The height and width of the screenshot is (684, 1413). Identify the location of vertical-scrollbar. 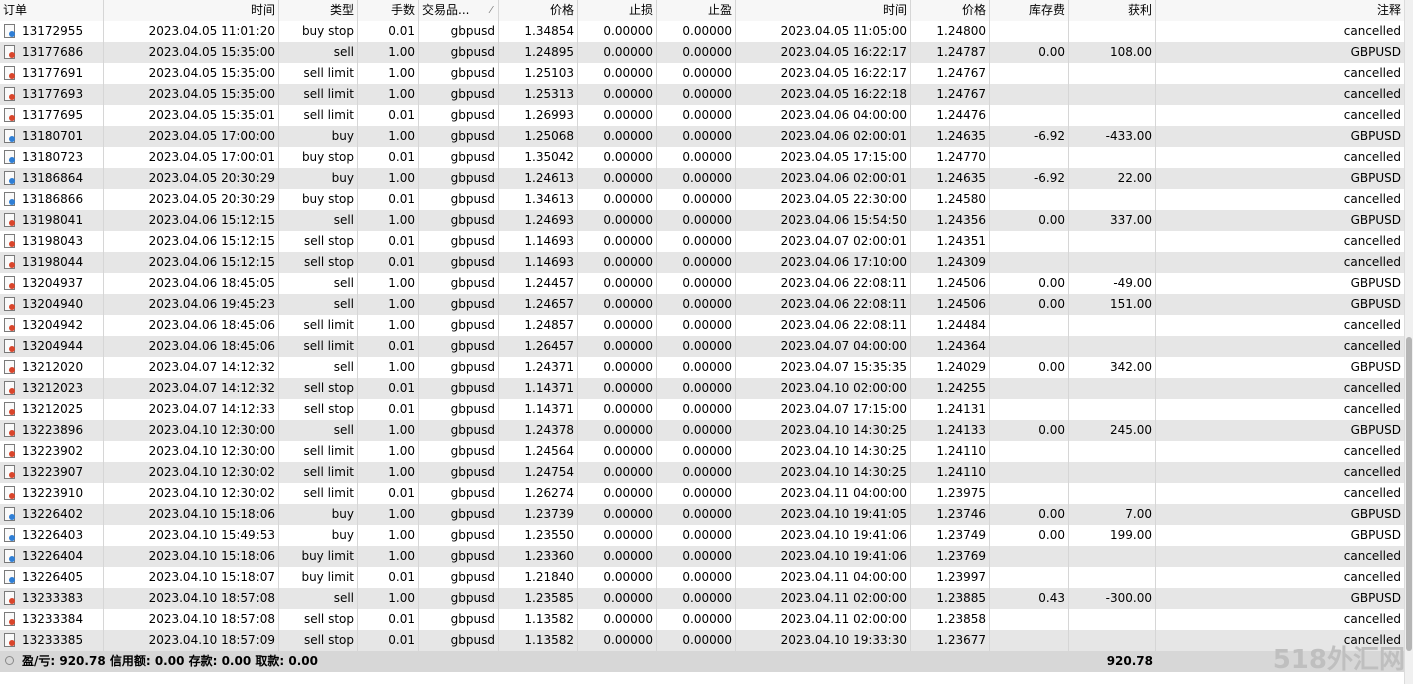
(1408, 342).